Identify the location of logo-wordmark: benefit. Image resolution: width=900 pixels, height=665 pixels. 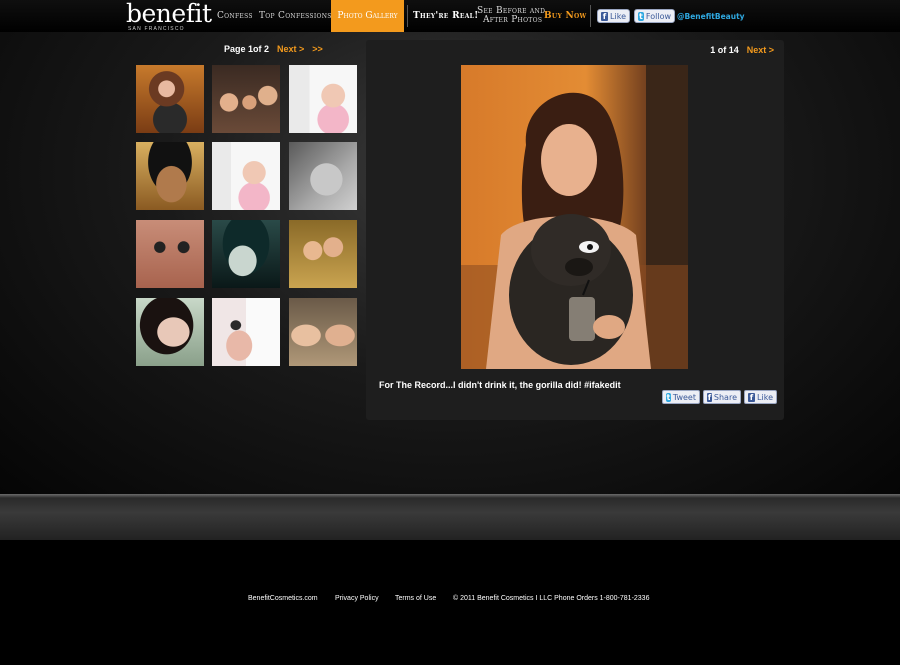
(169, 14).